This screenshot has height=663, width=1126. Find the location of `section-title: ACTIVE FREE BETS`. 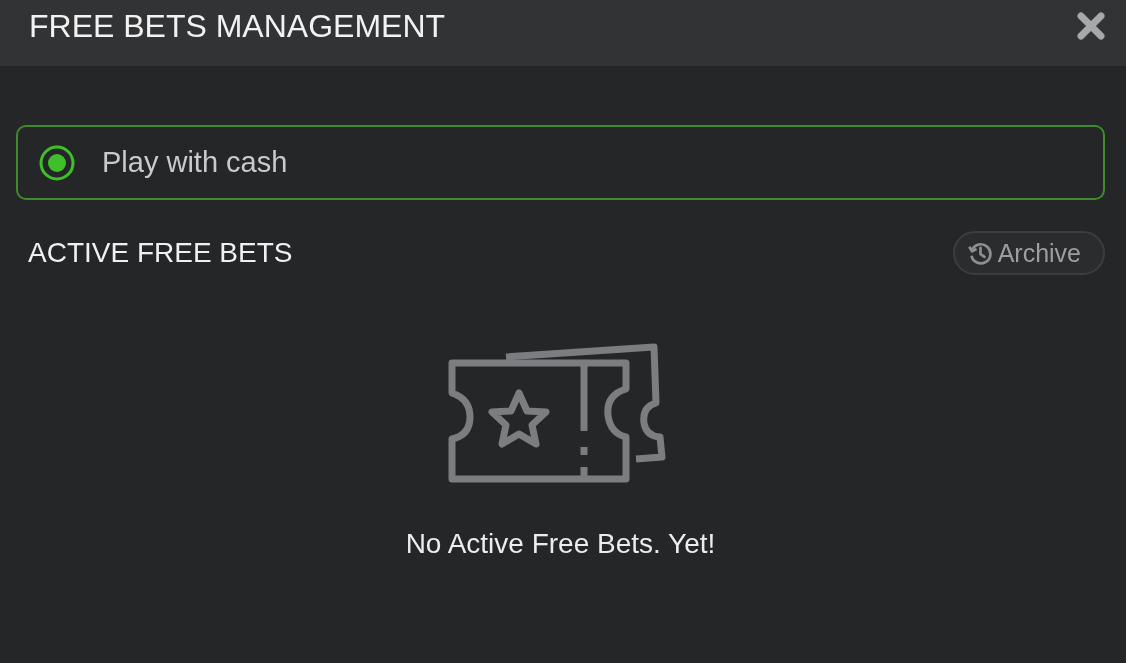

section-title: ACTIVE FREE BETS is located at coordinates (160, 253).